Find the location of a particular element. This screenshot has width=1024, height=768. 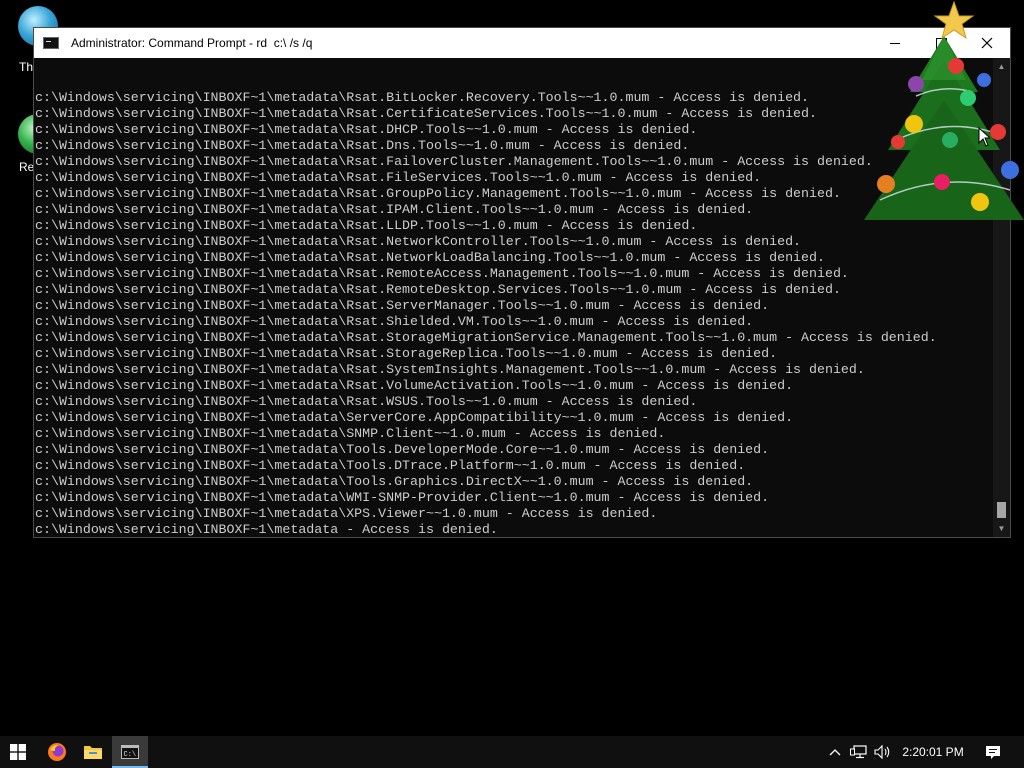

mouse-pointer-icon is located at coordinates (984, 137).